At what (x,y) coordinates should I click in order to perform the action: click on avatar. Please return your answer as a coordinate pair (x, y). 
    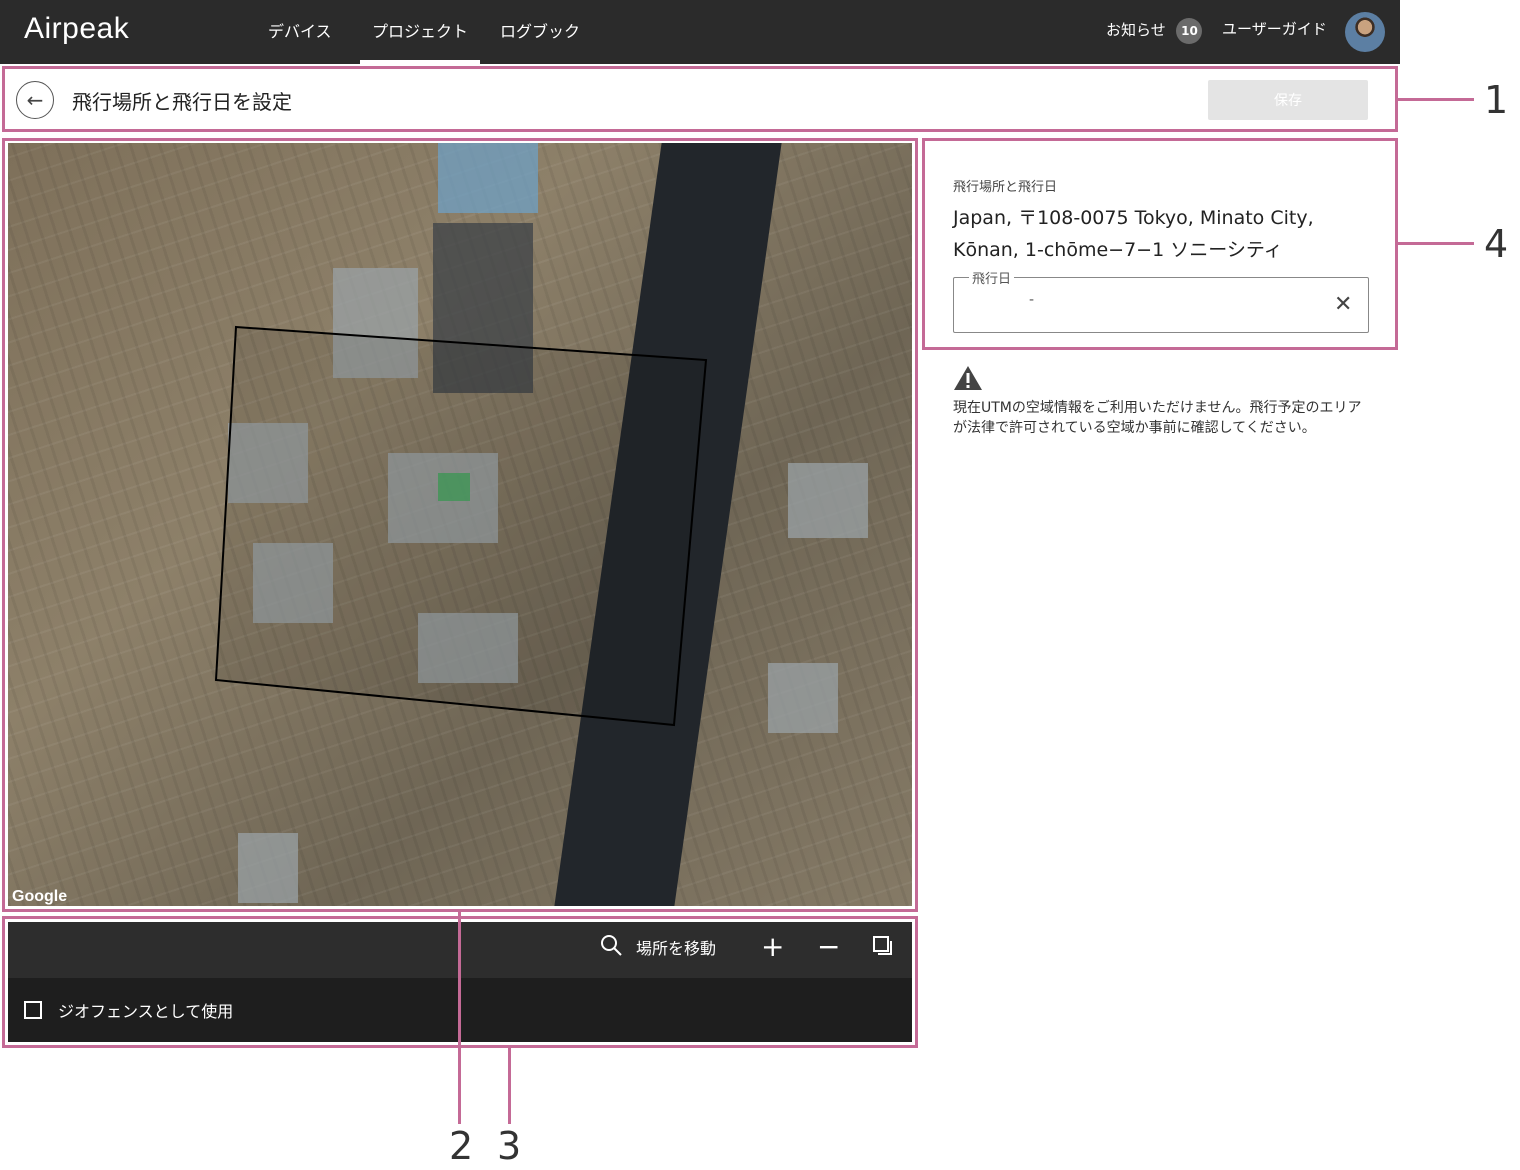
    Looking at the image, I should click on (1365, 32).